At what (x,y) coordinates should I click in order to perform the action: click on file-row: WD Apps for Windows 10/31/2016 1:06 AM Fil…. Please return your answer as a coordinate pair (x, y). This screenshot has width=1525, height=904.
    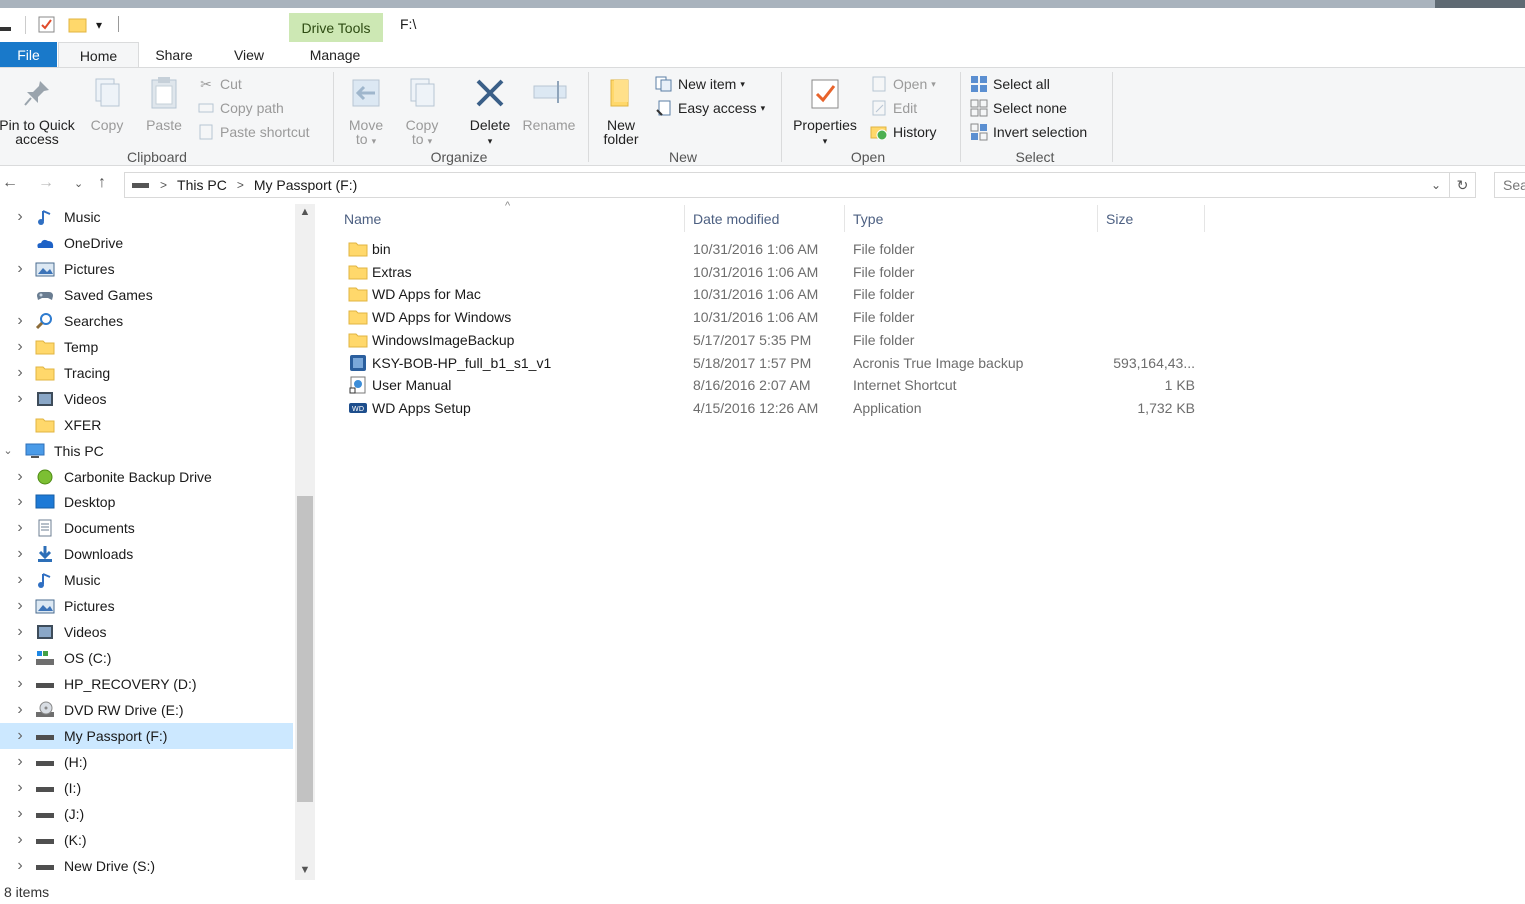
    Looking at the image, I should click on (770, 317).